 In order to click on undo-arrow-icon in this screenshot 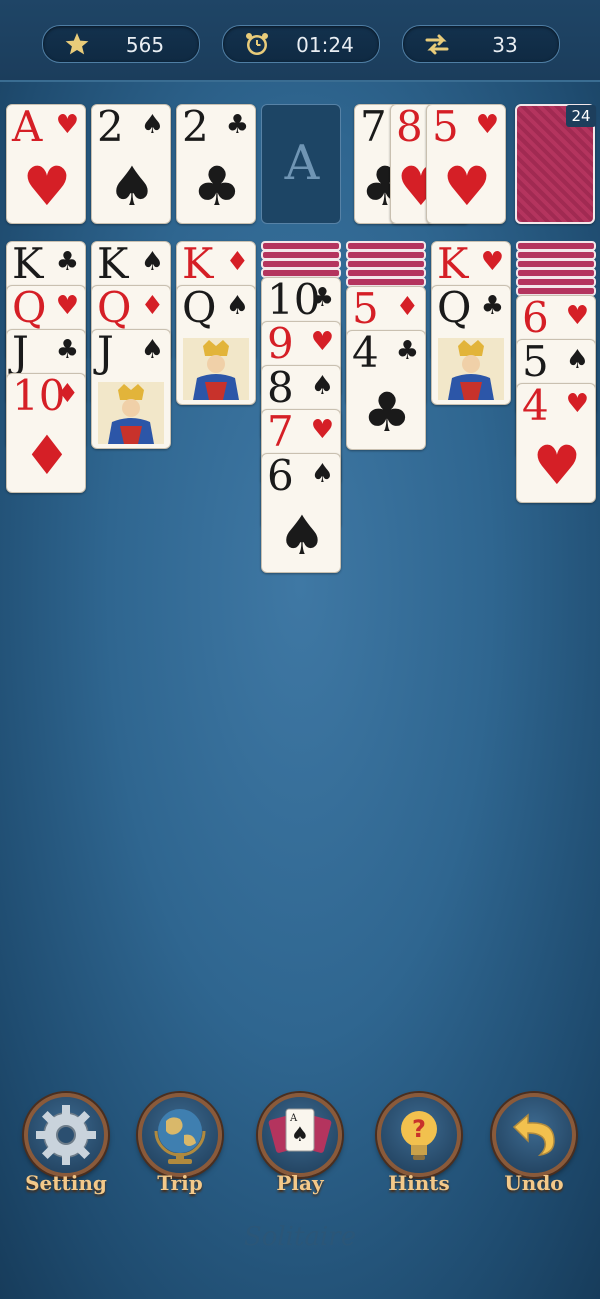, I will do `click(533, 1135)`.